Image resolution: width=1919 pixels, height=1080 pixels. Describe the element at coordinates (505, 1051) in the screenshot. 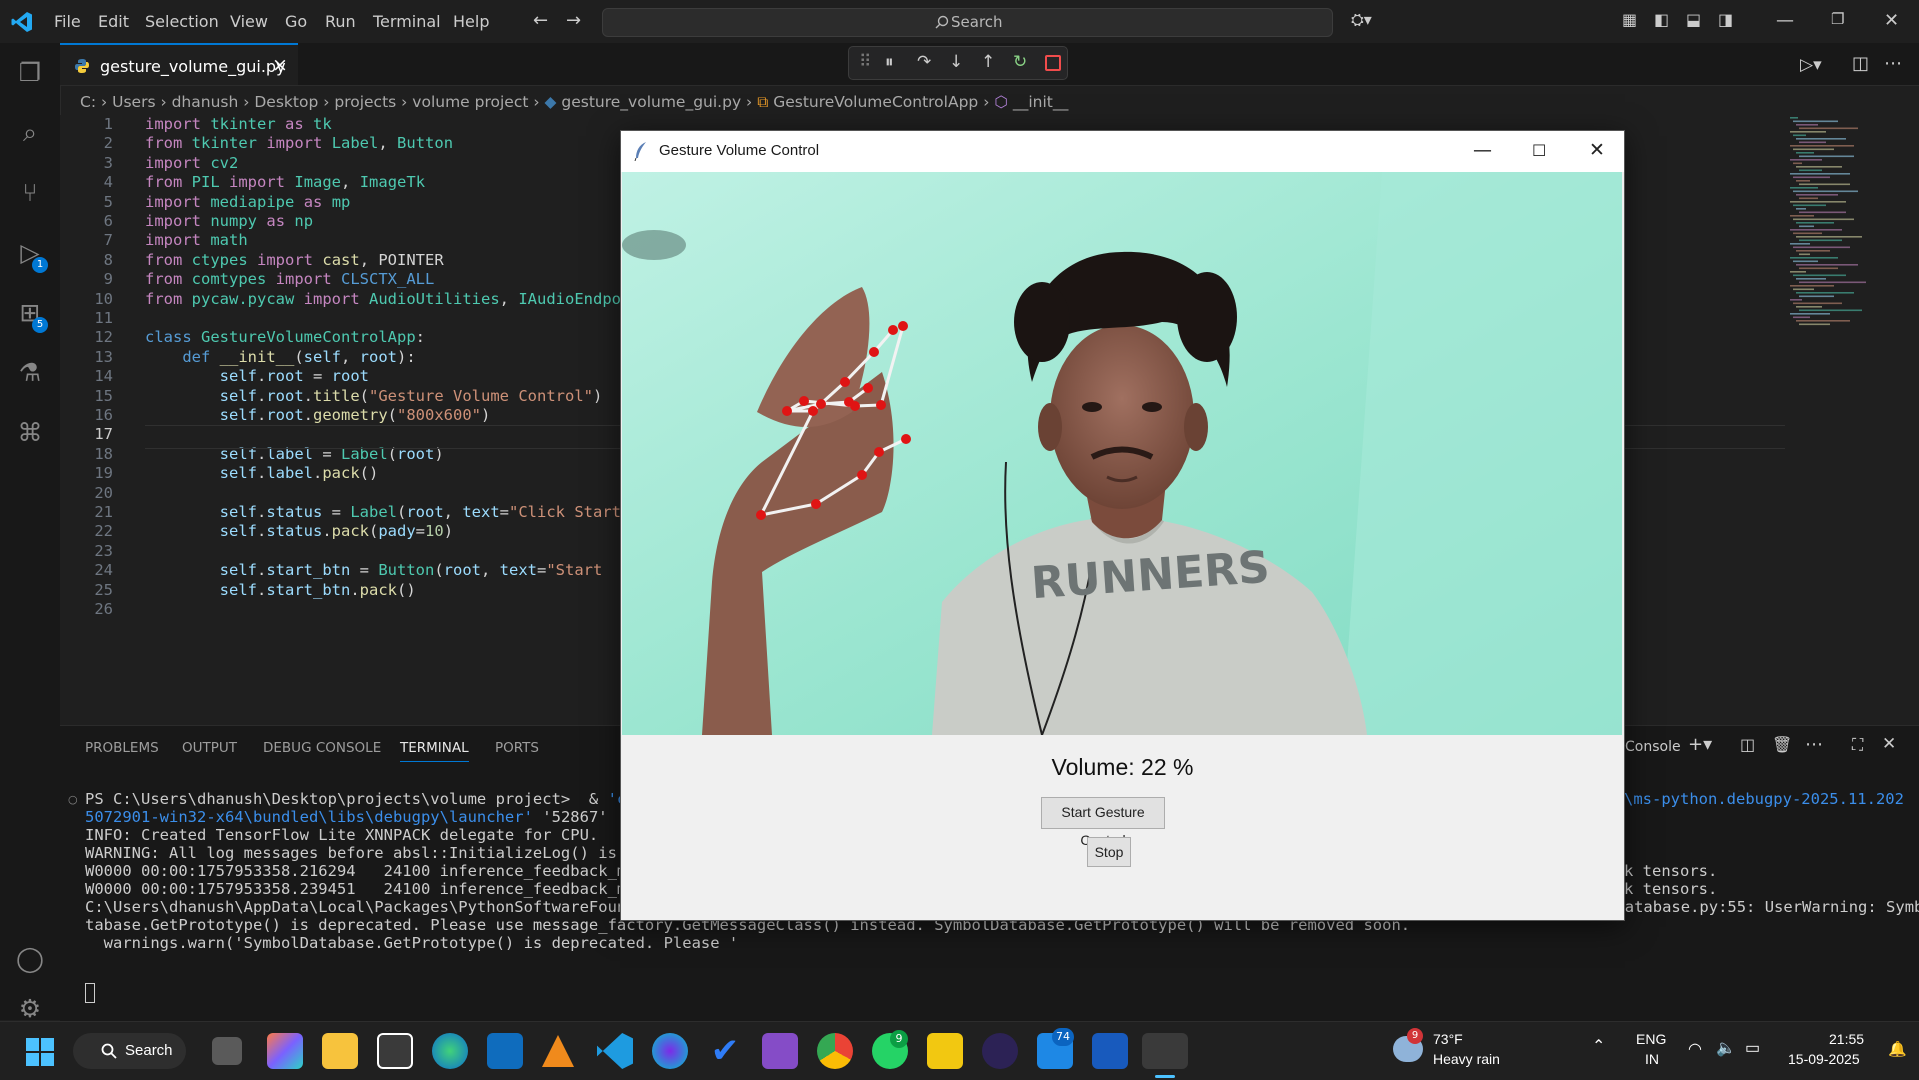

I see `outlook-icon` at that location.